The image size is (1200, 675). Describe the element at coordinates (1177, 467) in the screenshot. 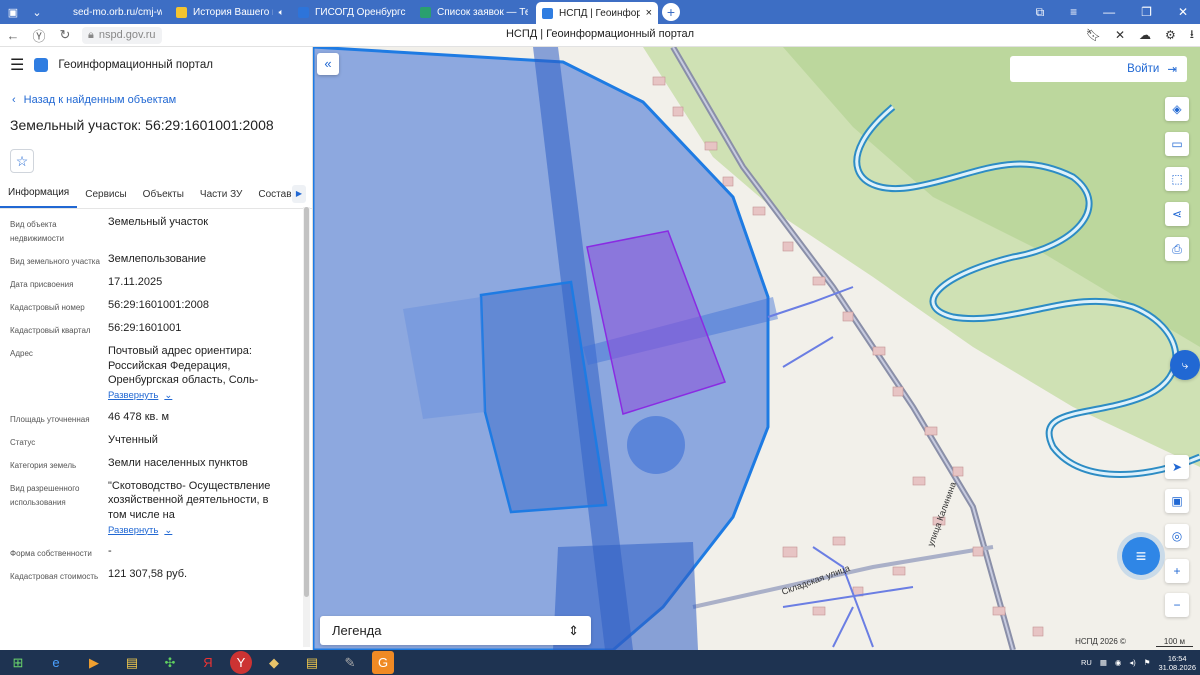

I see `locate-icon: ➤` at that location.